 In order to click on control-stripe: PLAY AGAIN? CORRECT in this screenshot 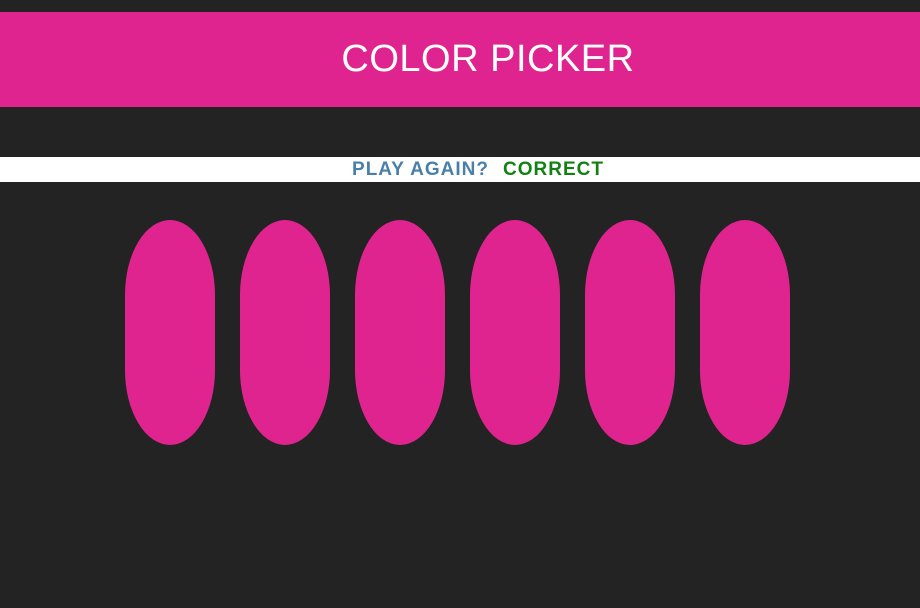, I will do `click(460, 169)`.